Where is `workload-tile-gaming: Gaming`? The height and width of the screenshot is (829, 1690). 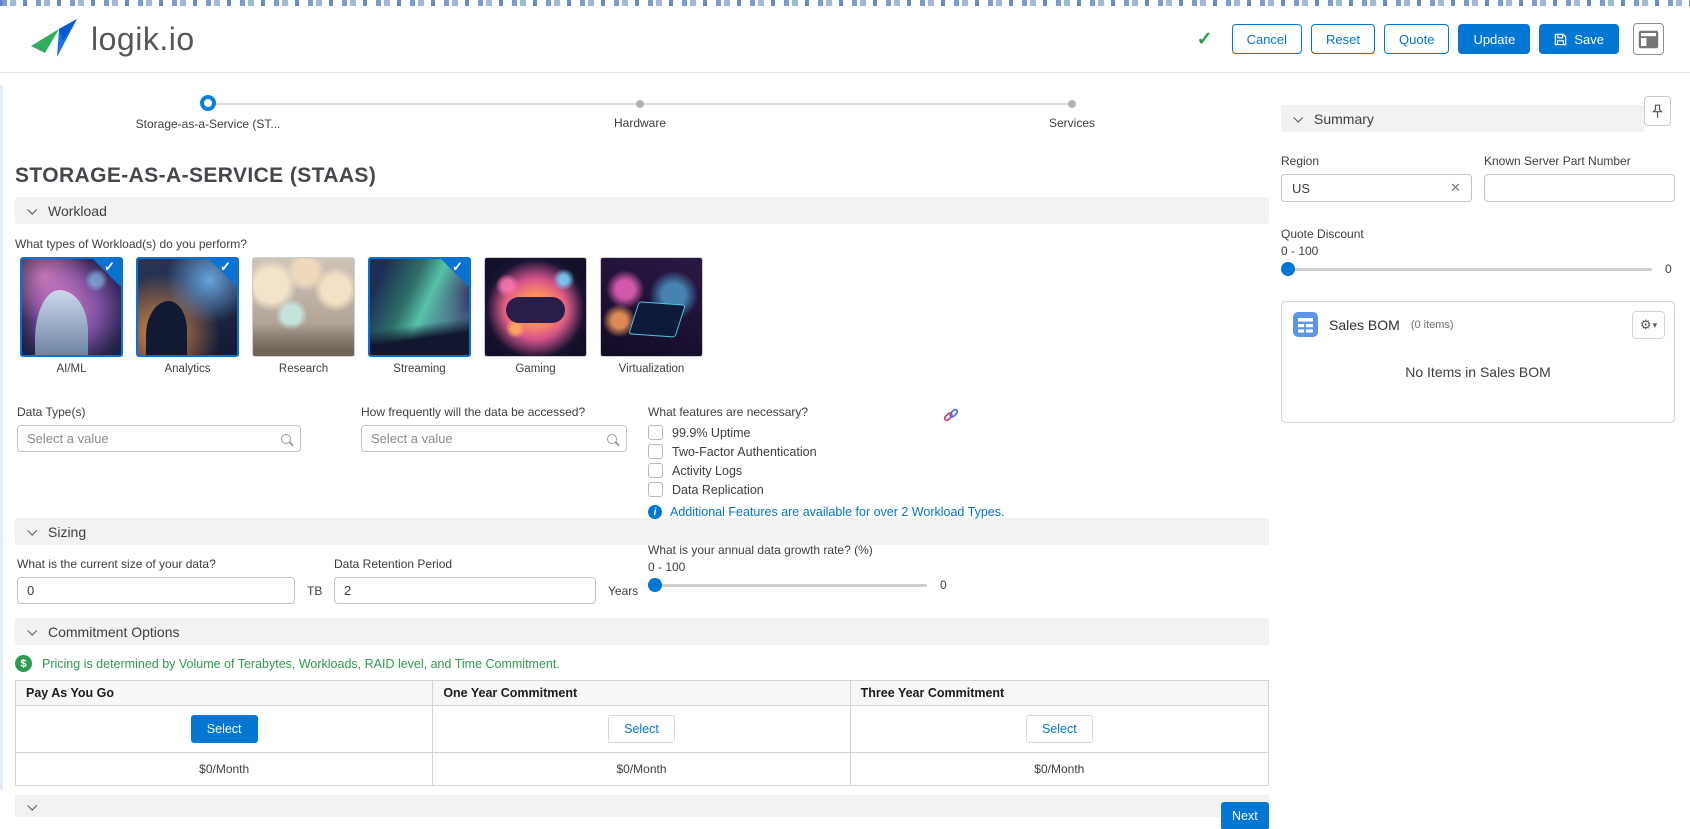 workload-tile-gaming: Gaming is located at coordinates (535, 316).